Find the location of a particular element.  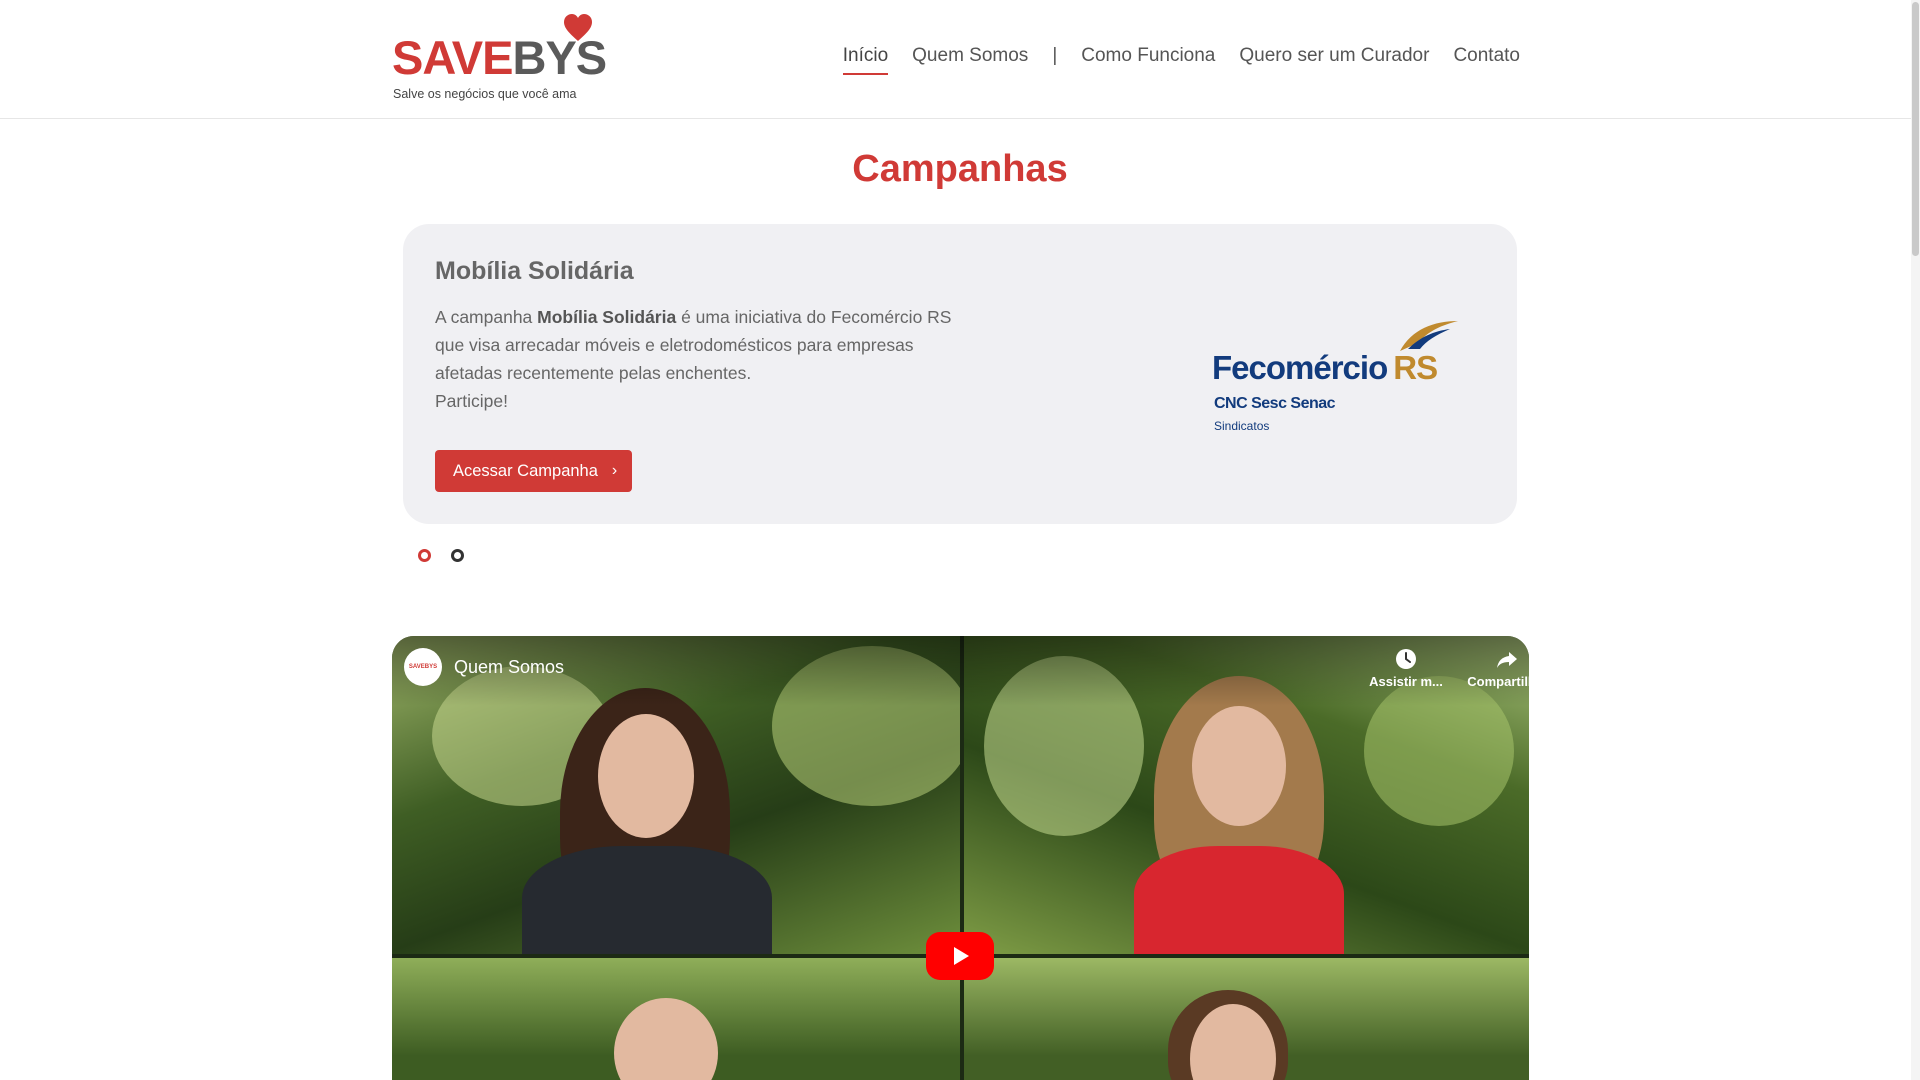

nav-item-quem-somos: Quem Somos is located at coordinates (970, 56).